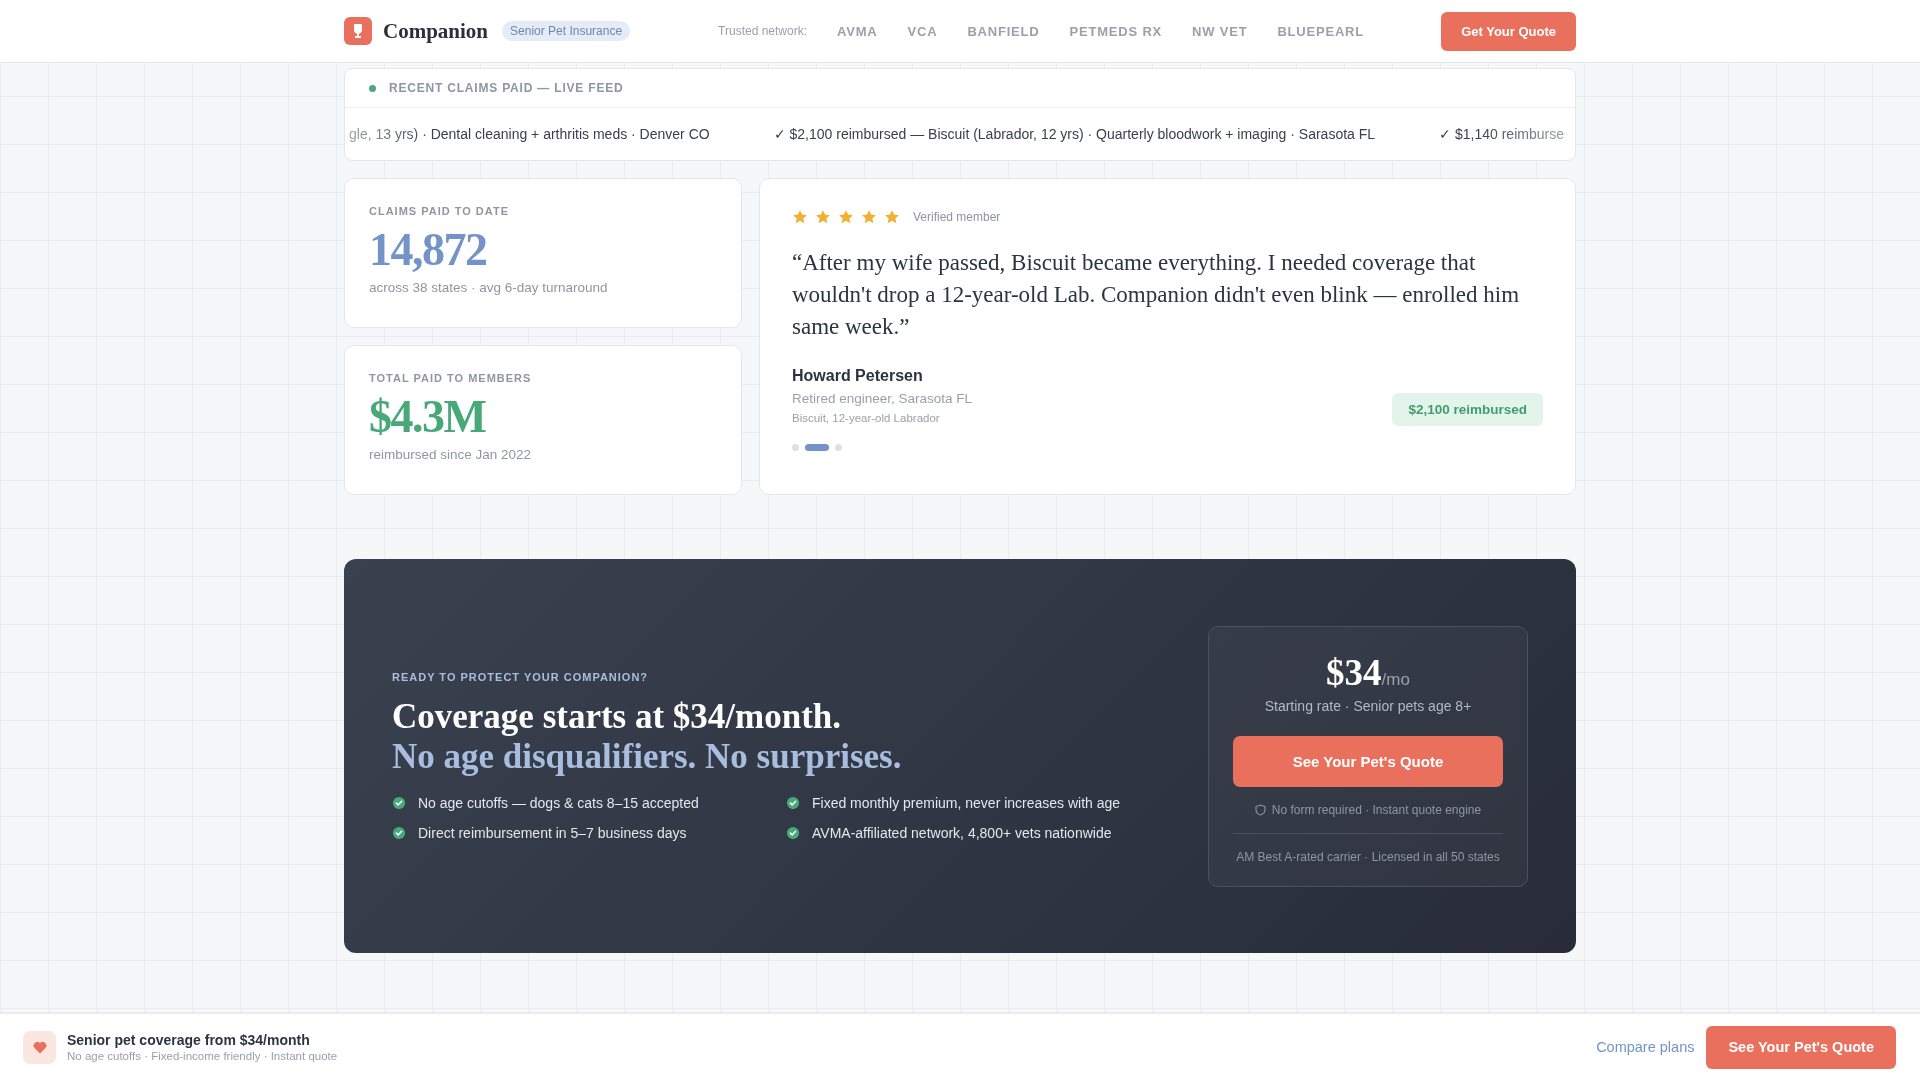  Describe the element at coordinates (372, 88) in the screenshot. I see `live-dot-icon` at that location.